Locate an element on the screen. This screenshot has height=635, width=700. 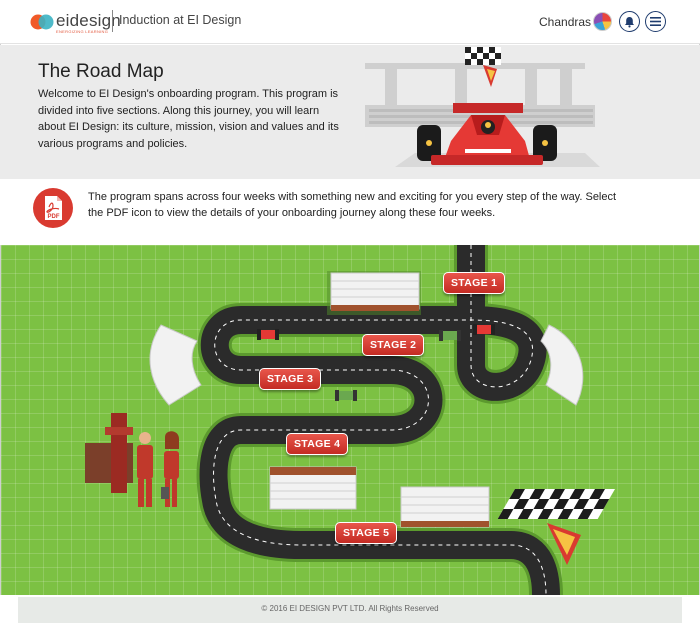
logo-mark-icon is located at coordinates (42, 22).